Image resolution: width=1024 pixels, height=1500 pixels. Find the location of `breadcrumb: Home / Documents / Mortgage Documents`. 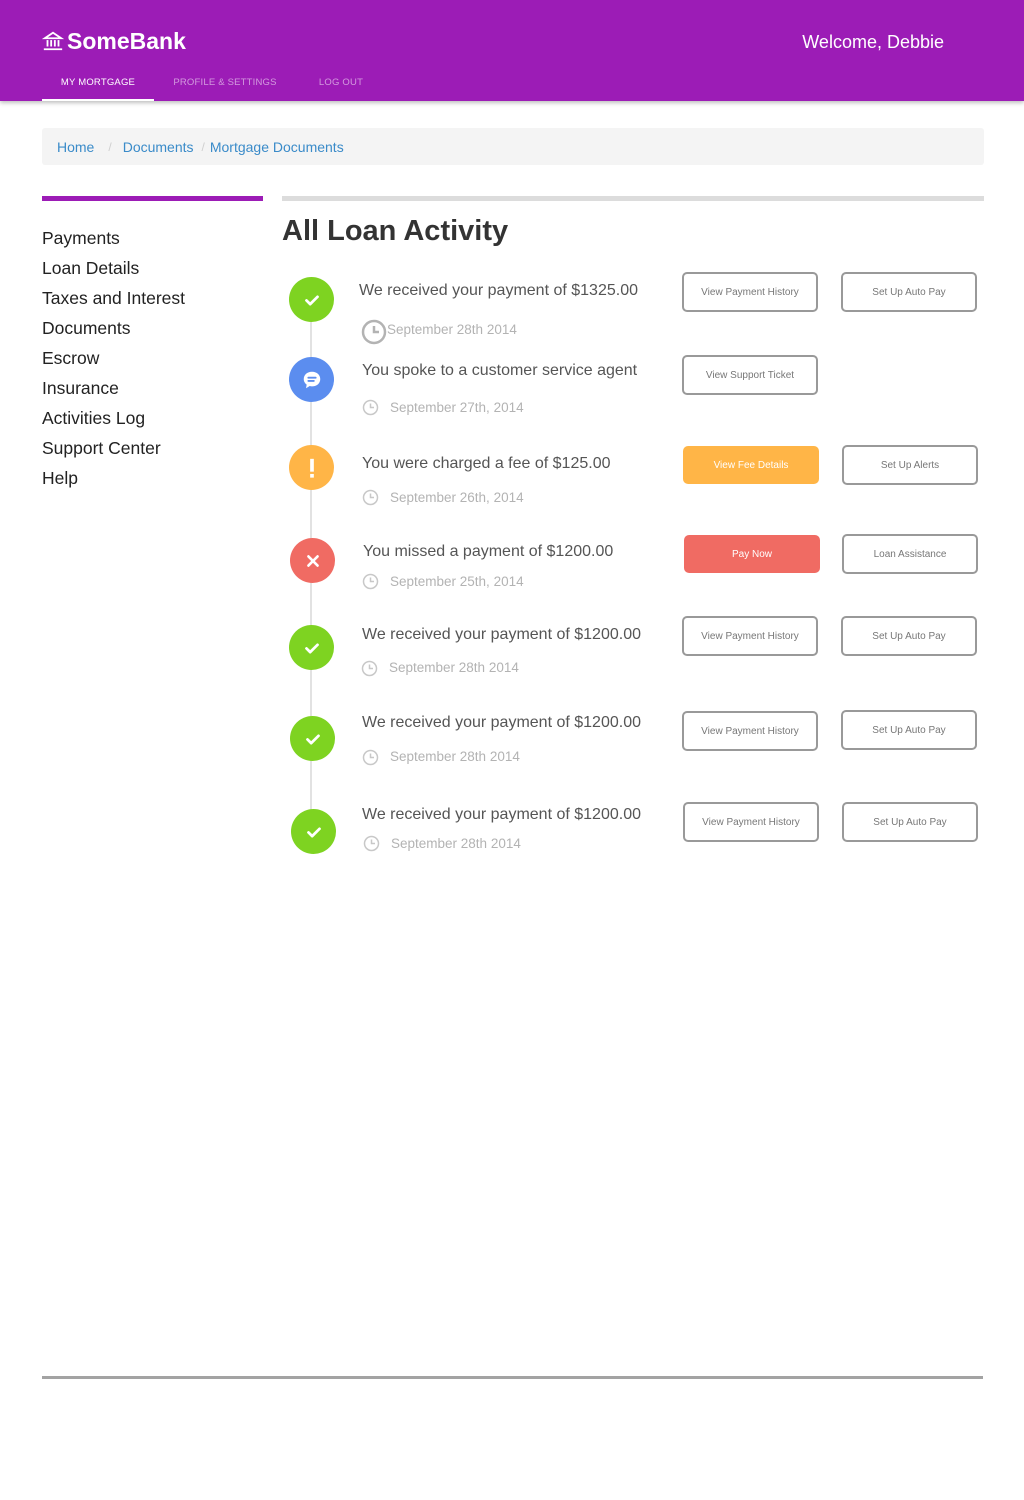

breadcrumb: Home / Documents / Mortgage Documents is located at coordinates (513, 146).